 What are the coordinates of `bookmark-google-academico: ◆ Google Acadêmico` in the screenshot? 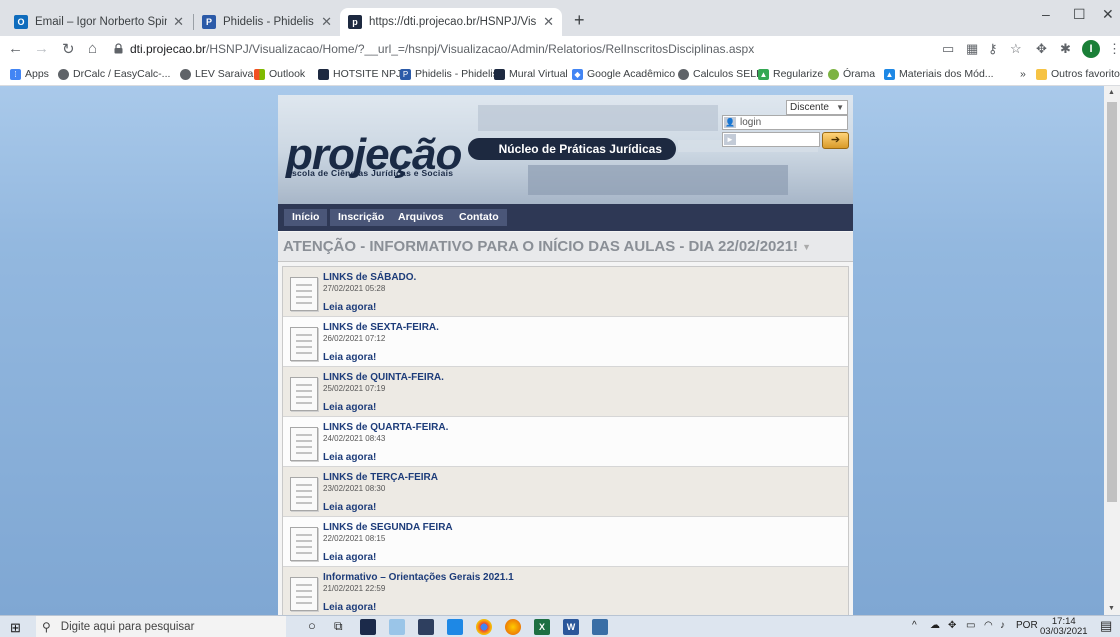 It's located at (623, 74).